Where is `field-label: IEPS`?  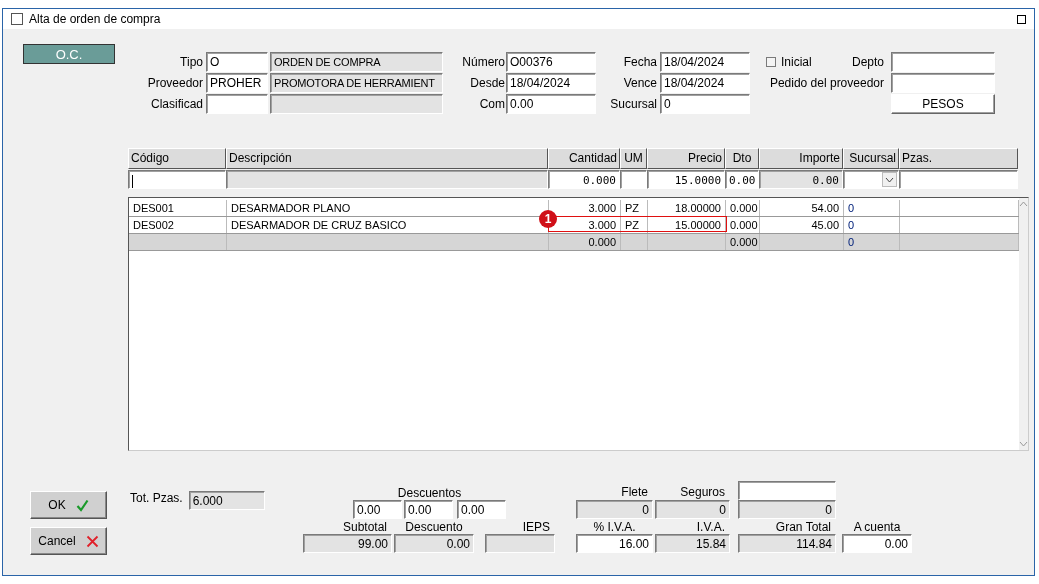
field-label: IEPS is located at coordinates (536, 527).